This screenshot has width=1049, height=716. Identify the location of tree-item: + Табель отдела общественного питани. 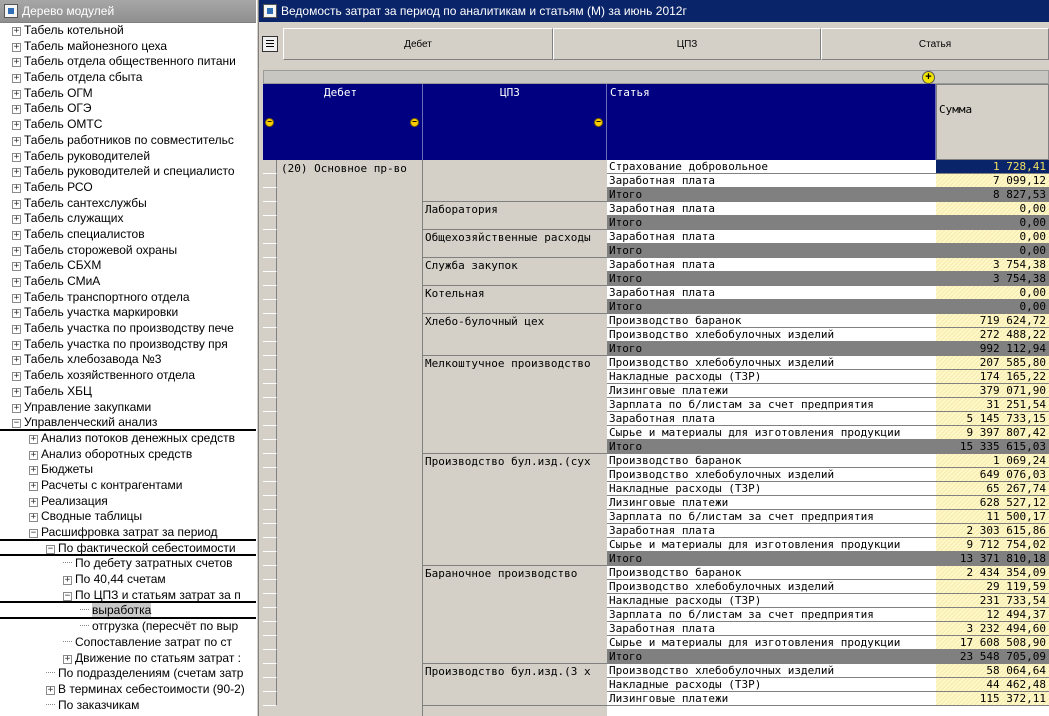
(128, 62).